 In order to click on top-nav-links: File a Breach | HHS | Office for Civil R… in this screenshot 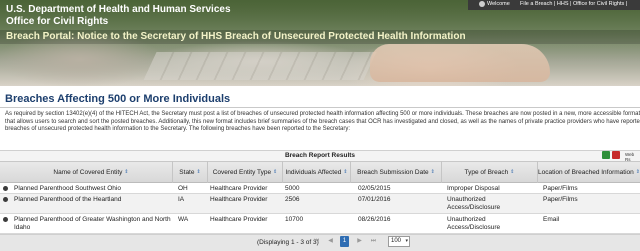, I will do `click(573, 4)`.